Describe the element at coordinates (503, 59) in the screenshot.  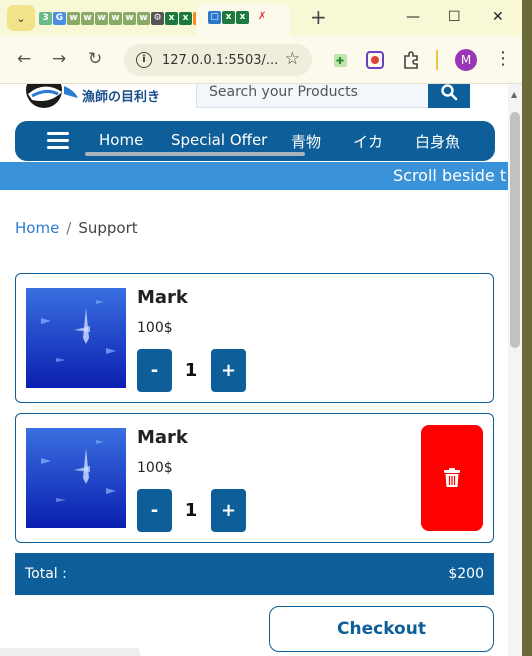
I see `more-menu-icon: ⋮` at that location.